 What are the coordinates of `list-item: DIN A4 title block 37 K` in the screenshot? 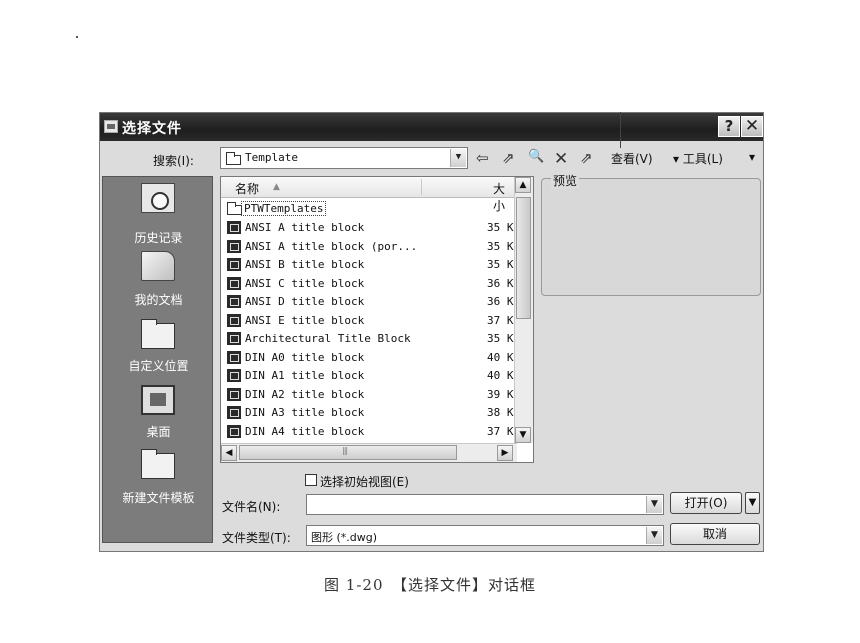 It's located at (370, 432).